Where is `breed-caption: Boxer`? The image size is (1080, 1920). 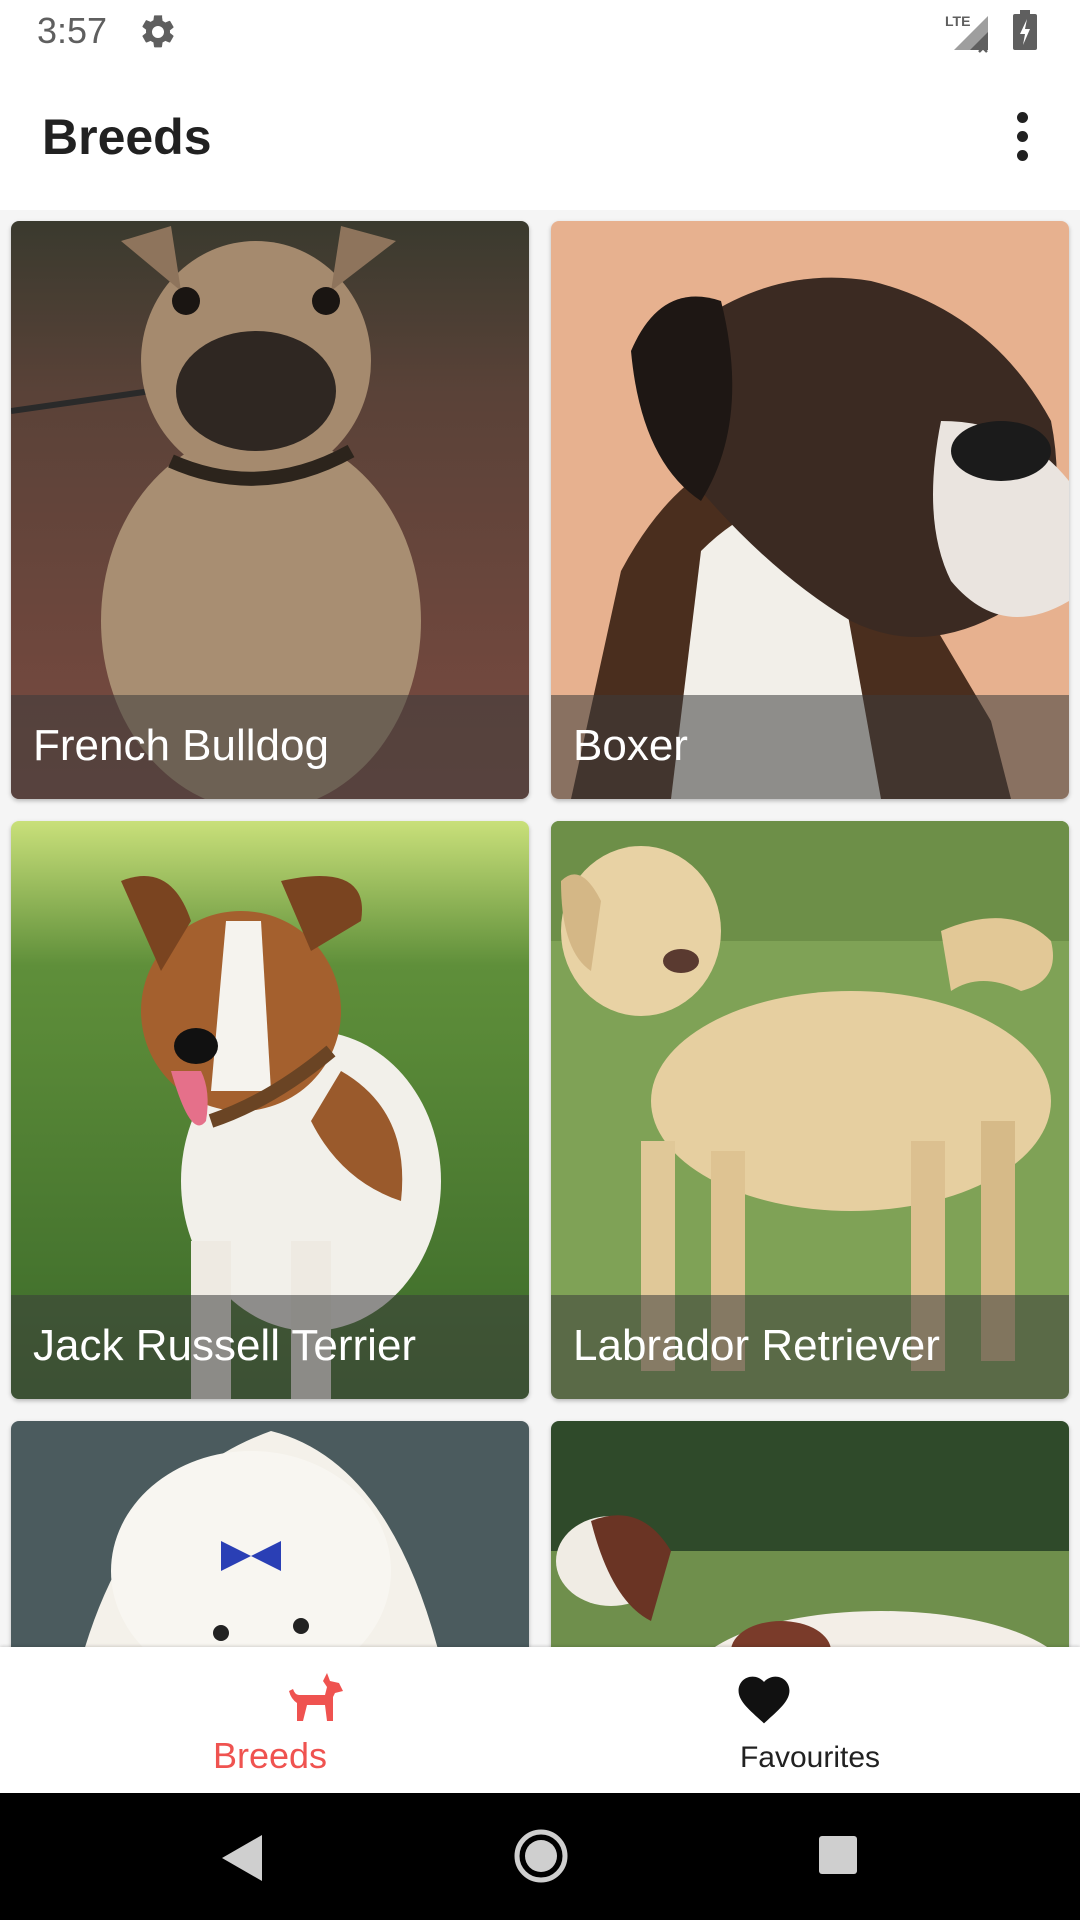 breed-caption: Boxer is located at coordinates (810, 747).